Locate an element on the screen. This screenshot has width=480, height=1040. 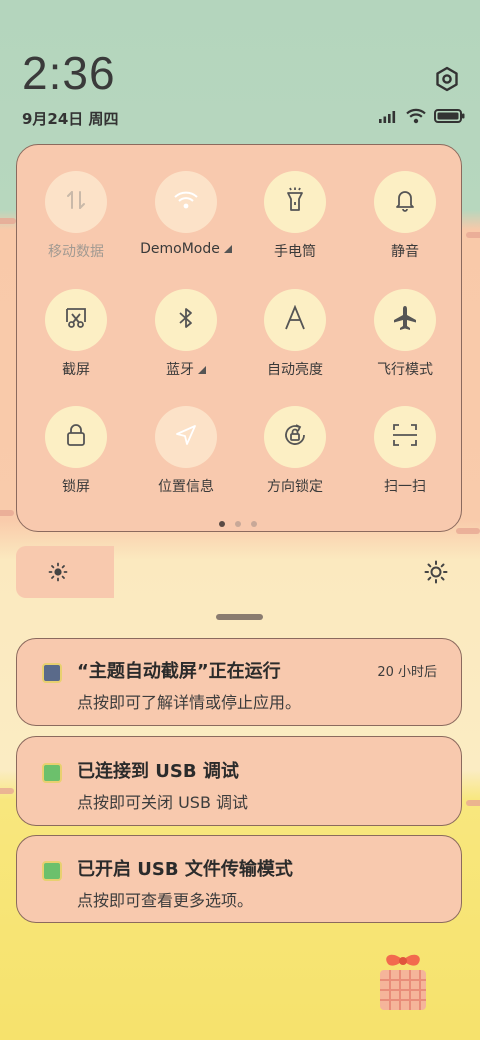
screenshot-icon is located at coordinates (76, 320).